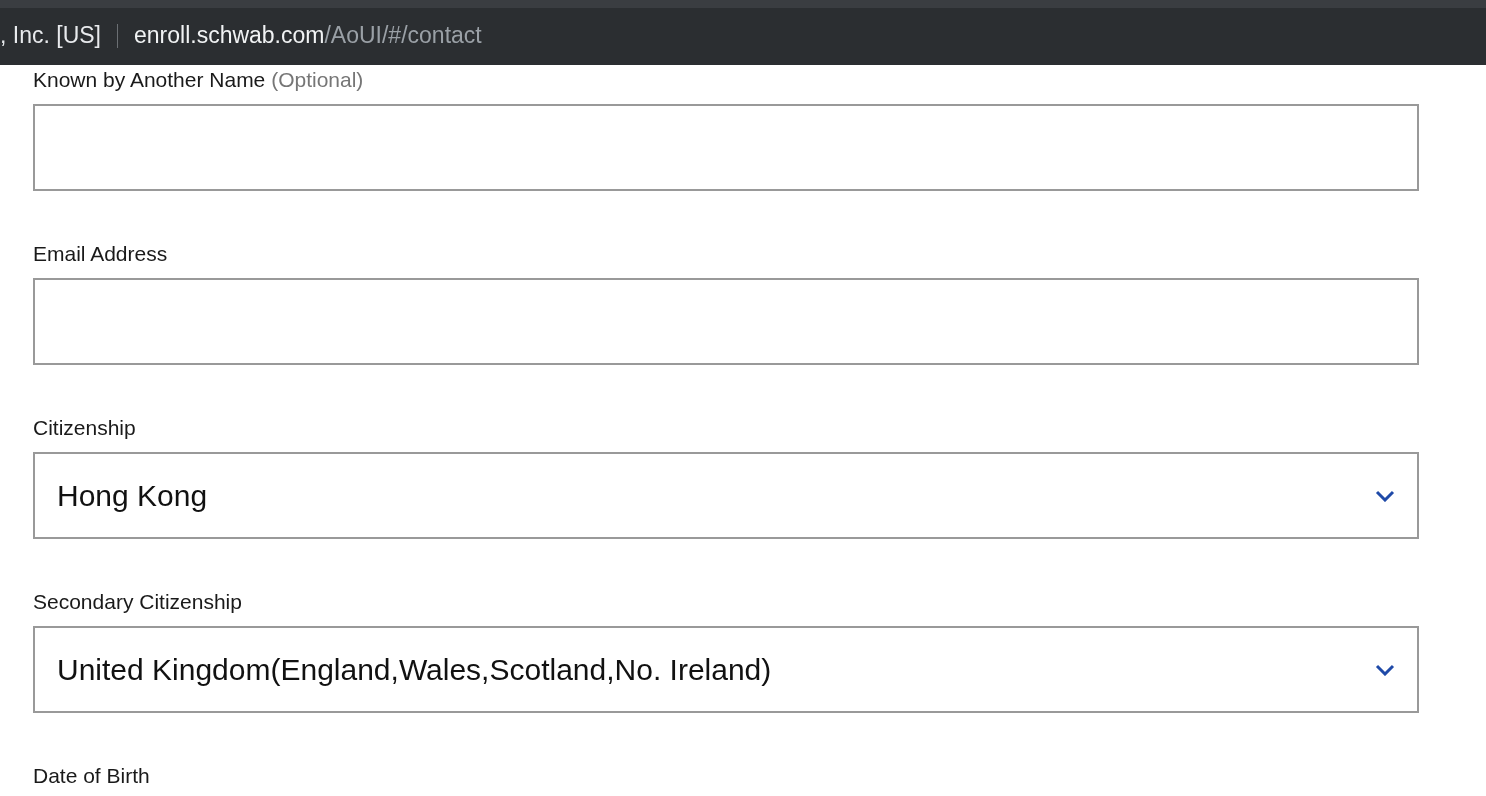  What do you see at coordinates (50, 35) in the screenshot?
I see `site-identity: , Inc. [US]` at bounding box center [50, 35].